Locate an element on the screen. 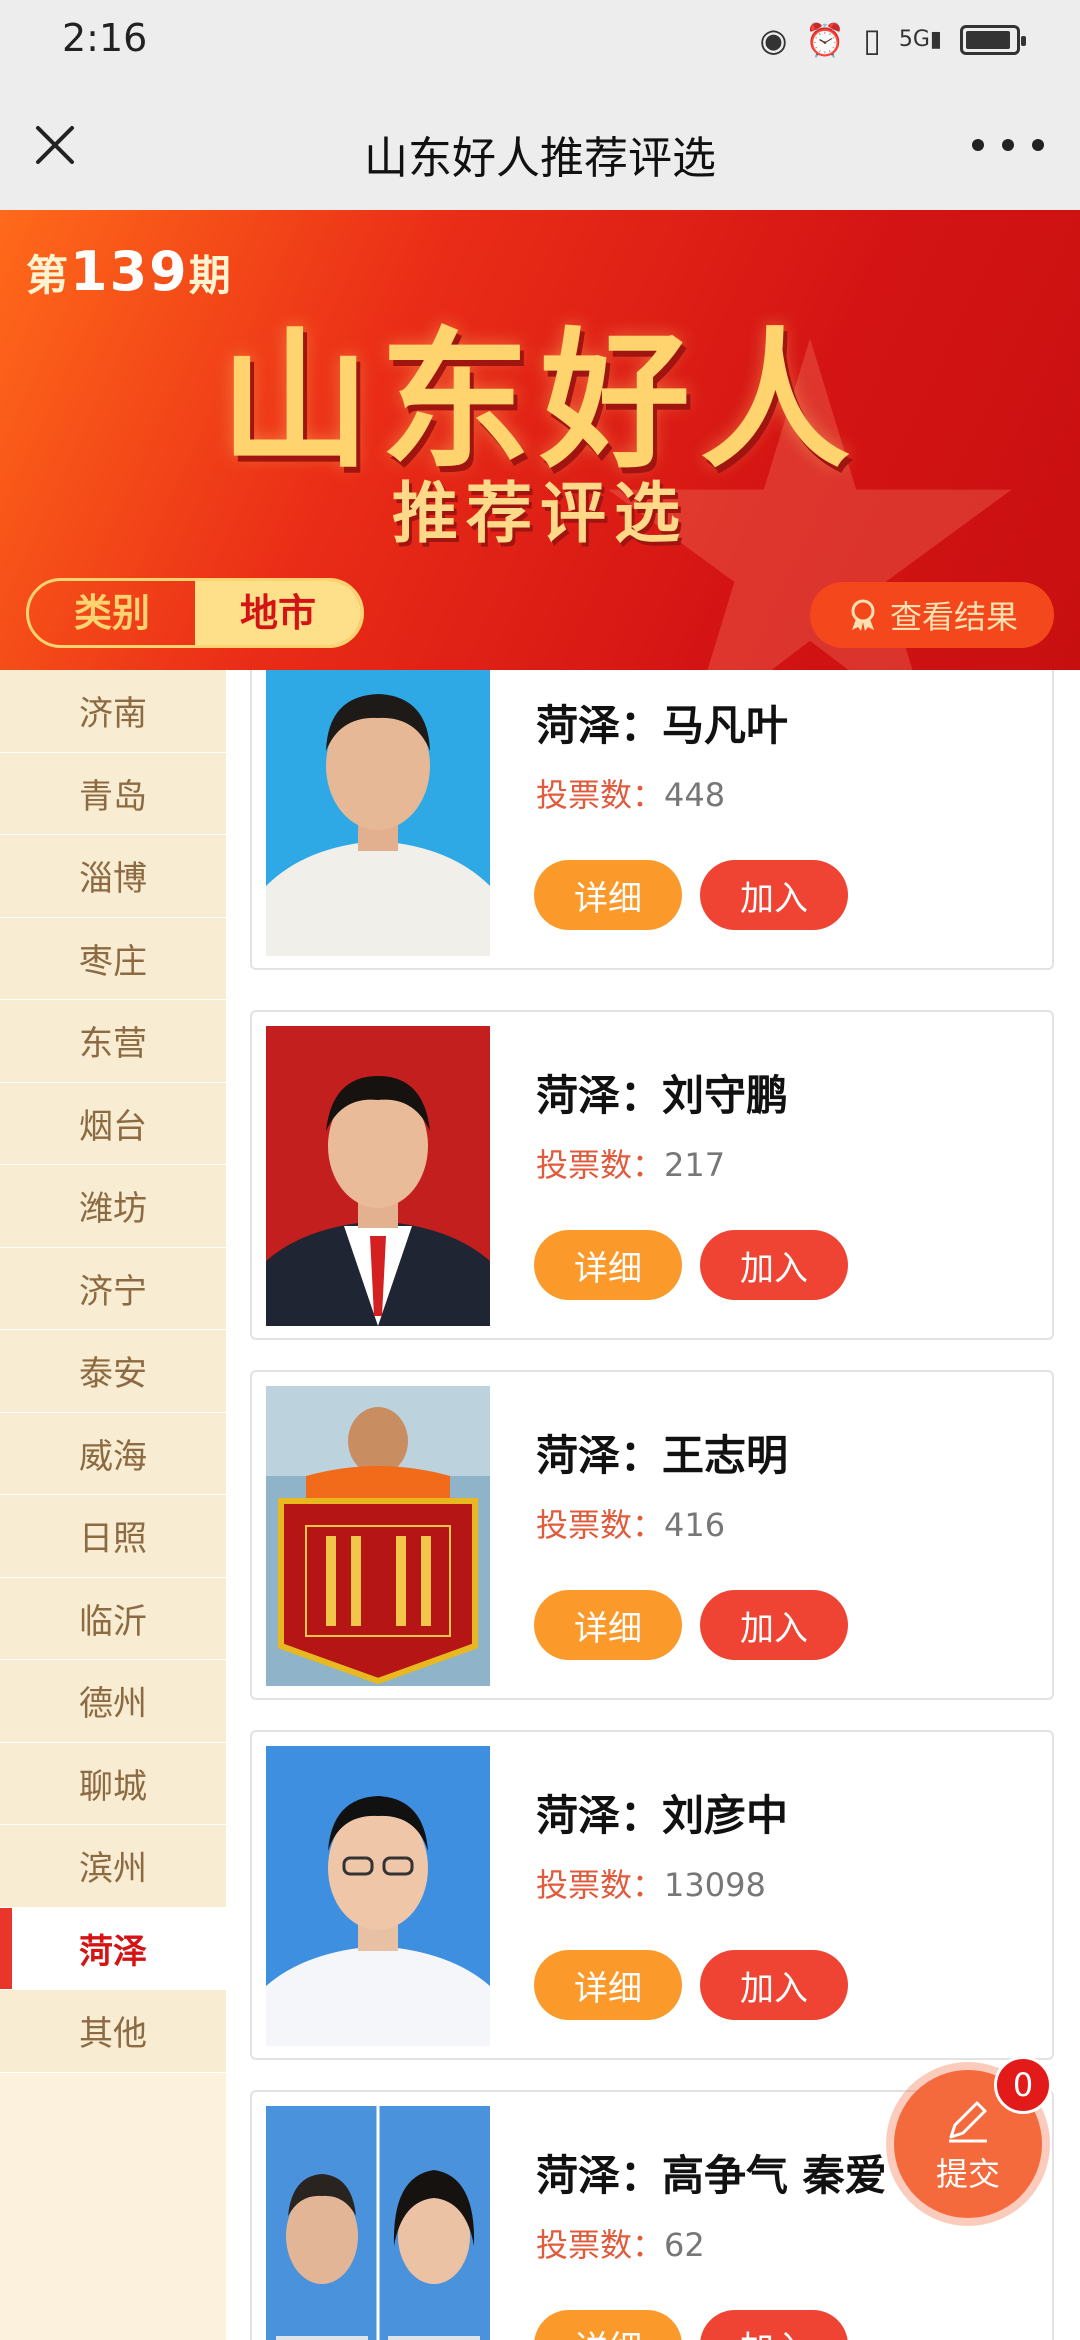 Image resolution: width=1080 pixels, height=2340 pixels. sidebar-item-dongying: 东营 is located at coordinates (113, 1041).